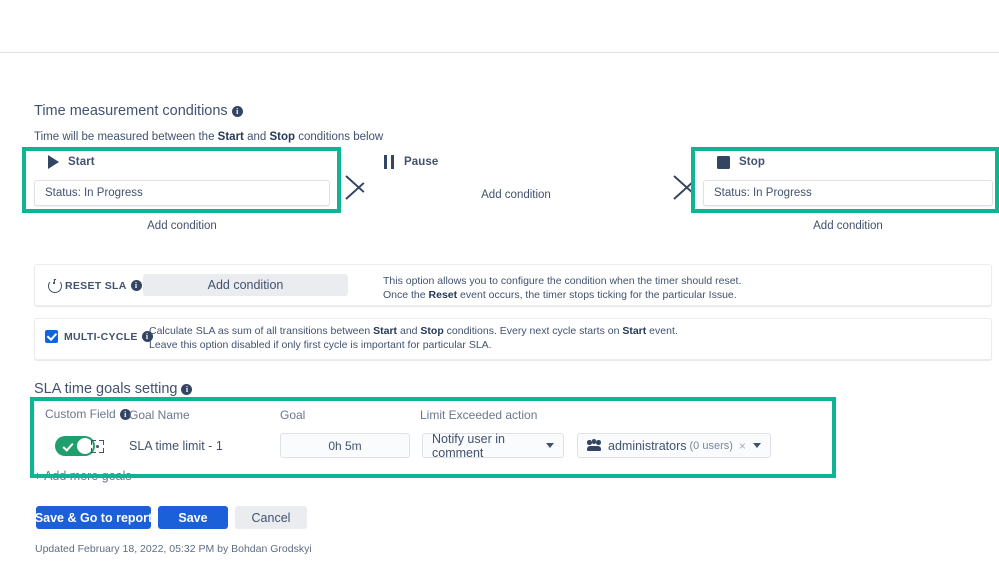  What do you see at coordinates (68, 446) in the screenshot?
I see `check-icon` at bounding box center [68, 446].